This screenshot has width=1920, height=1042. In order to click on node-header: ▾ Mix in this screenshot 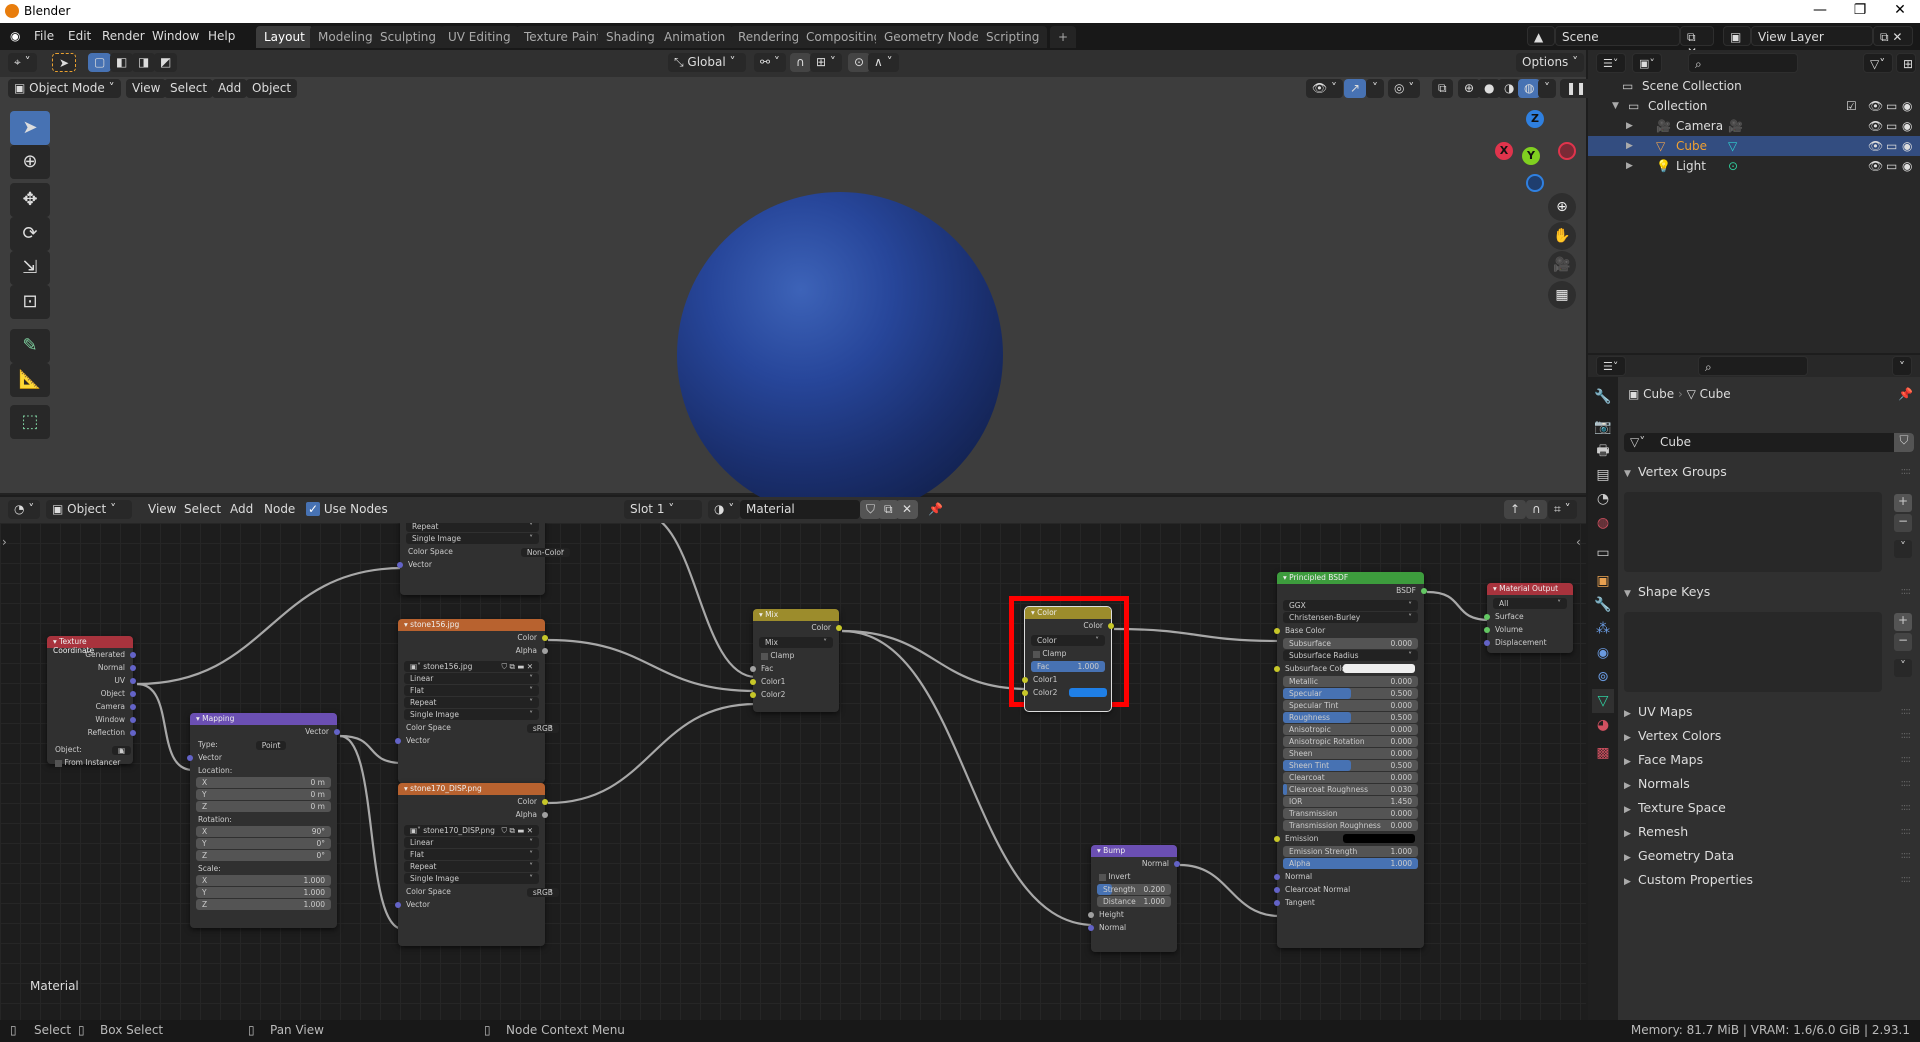, I will do `click(796, 615)`.